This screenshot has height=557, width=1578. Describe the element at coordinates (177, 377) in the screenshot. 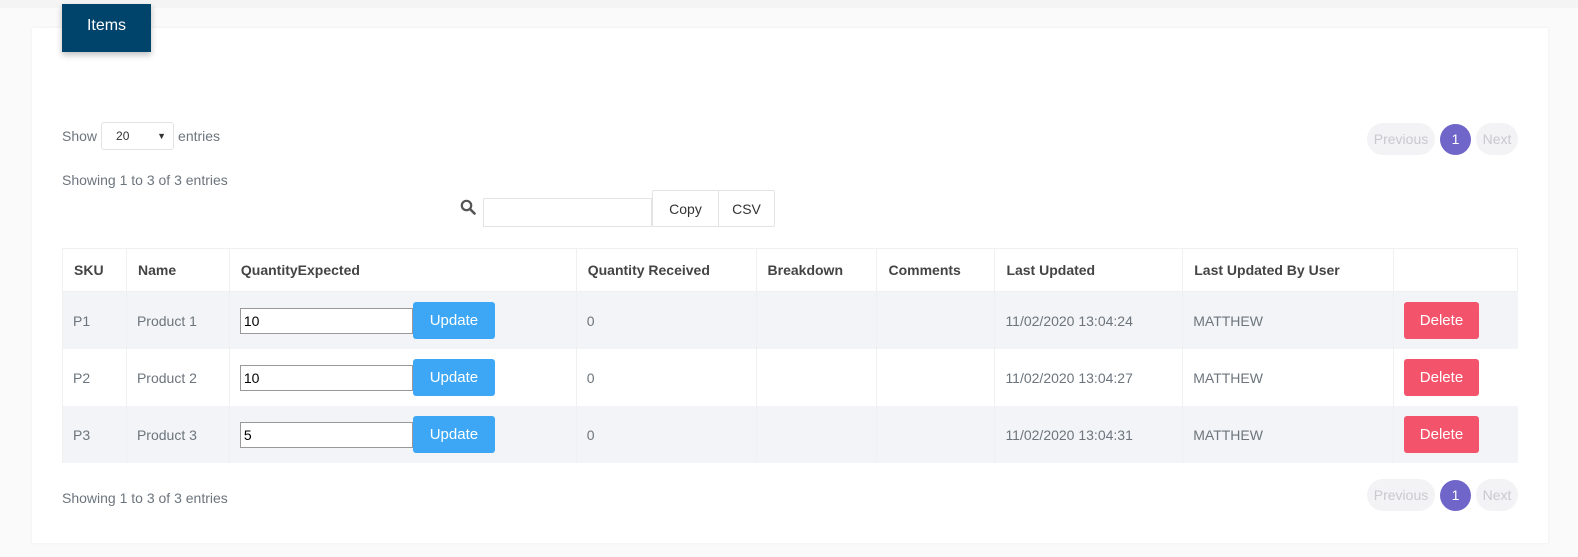

I see `cell-name: Product 2` at that location.